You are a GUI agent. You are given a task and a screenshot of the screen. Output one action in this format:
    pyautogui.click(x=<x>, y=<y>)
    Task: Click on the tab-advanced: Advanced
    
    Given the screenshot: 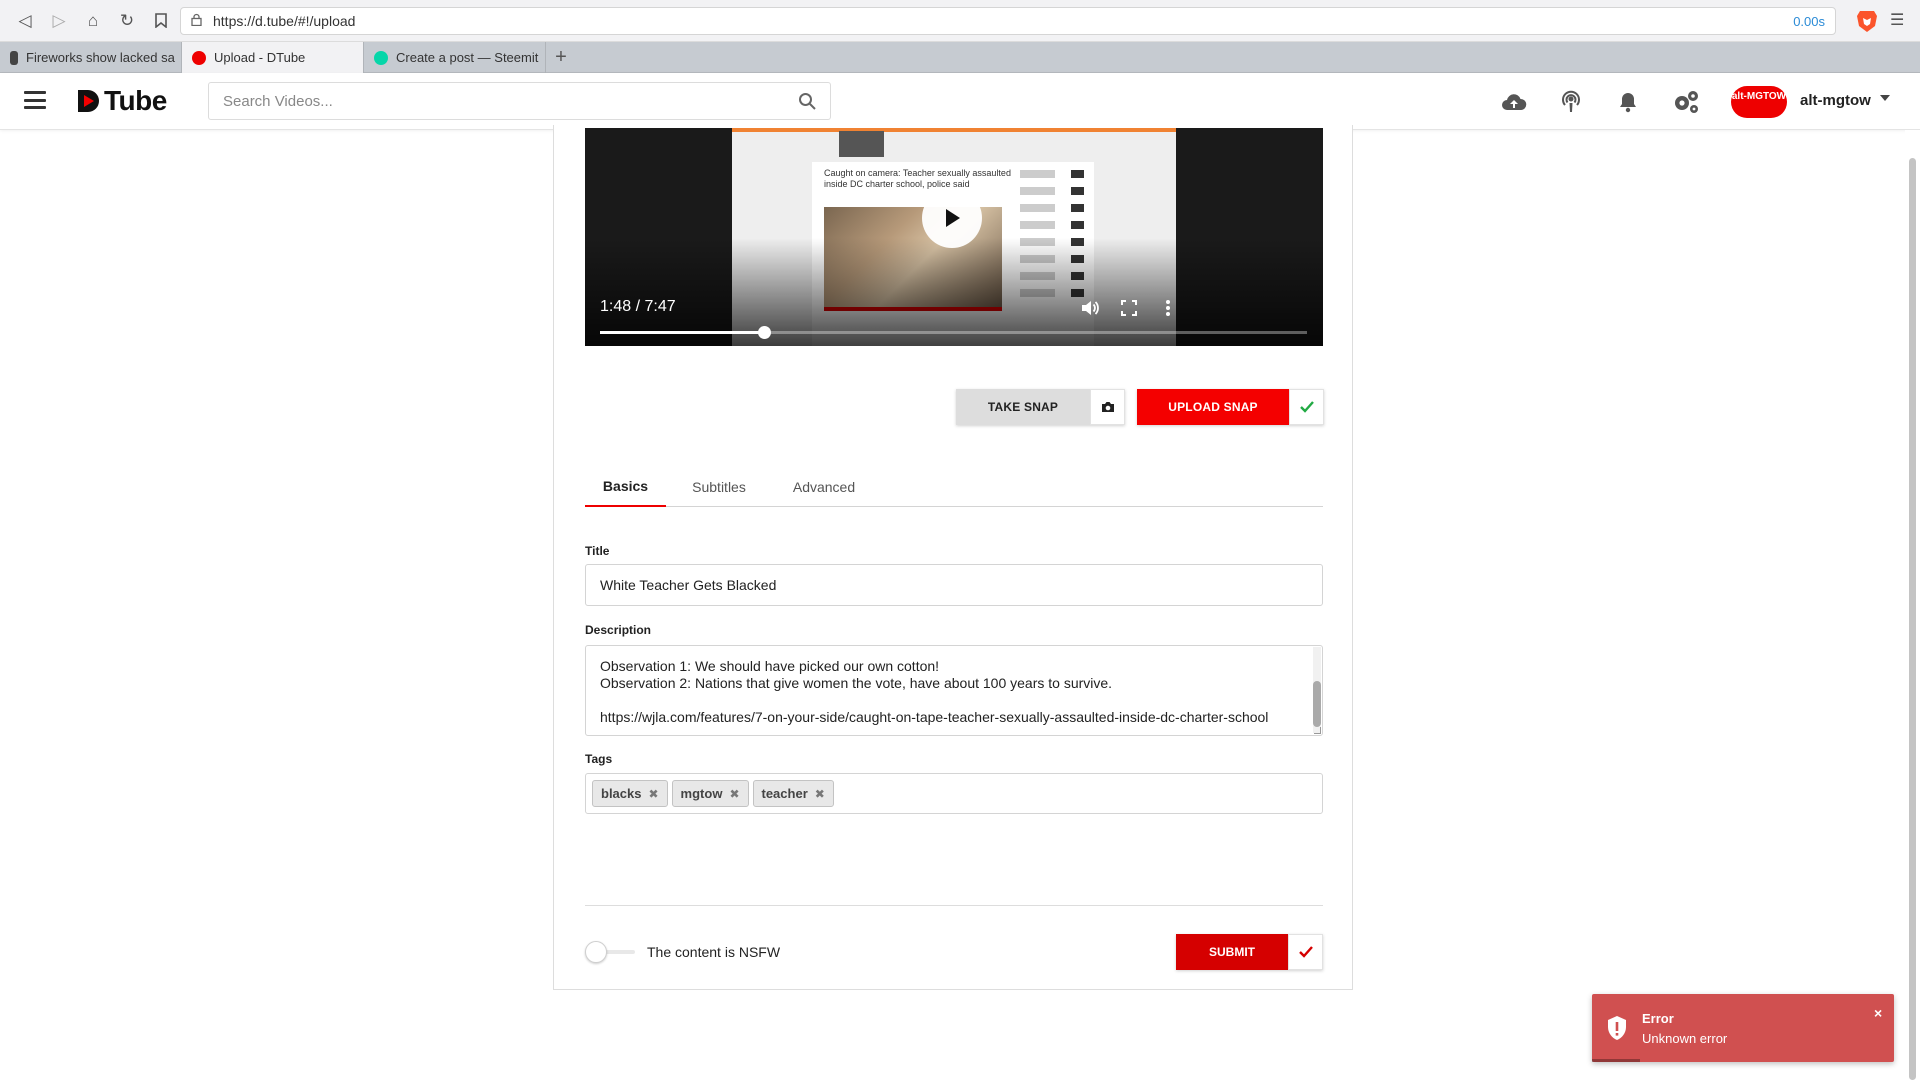 What is the action you would take?
    pyautogui.click(x=824, y=487)
    